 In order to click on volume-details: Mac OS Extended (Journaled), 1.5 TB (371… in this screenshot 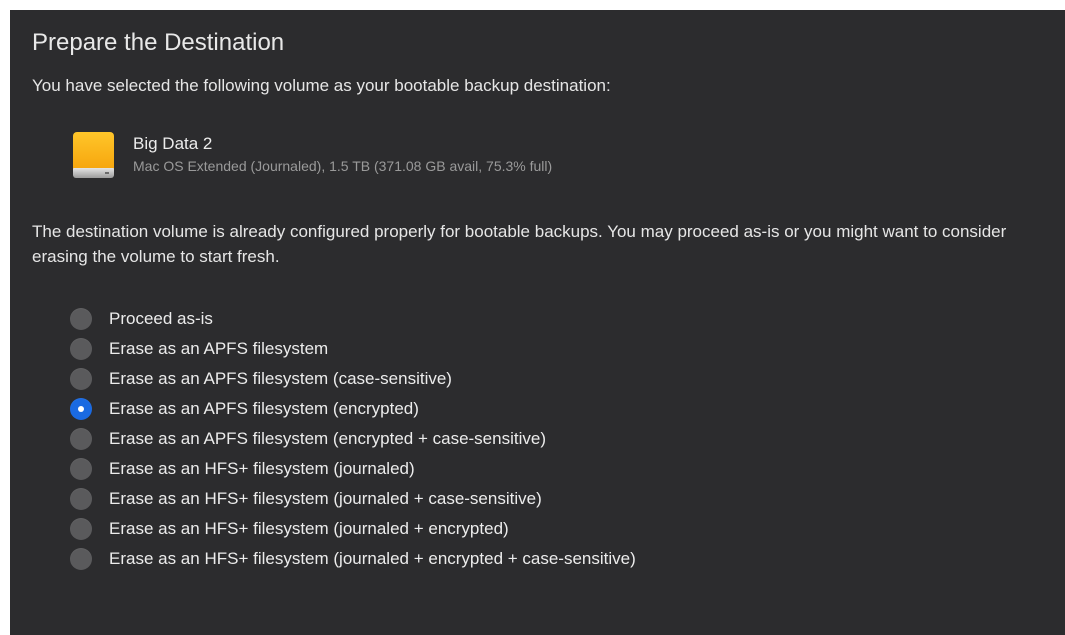, I will do `click(343, 166)`.